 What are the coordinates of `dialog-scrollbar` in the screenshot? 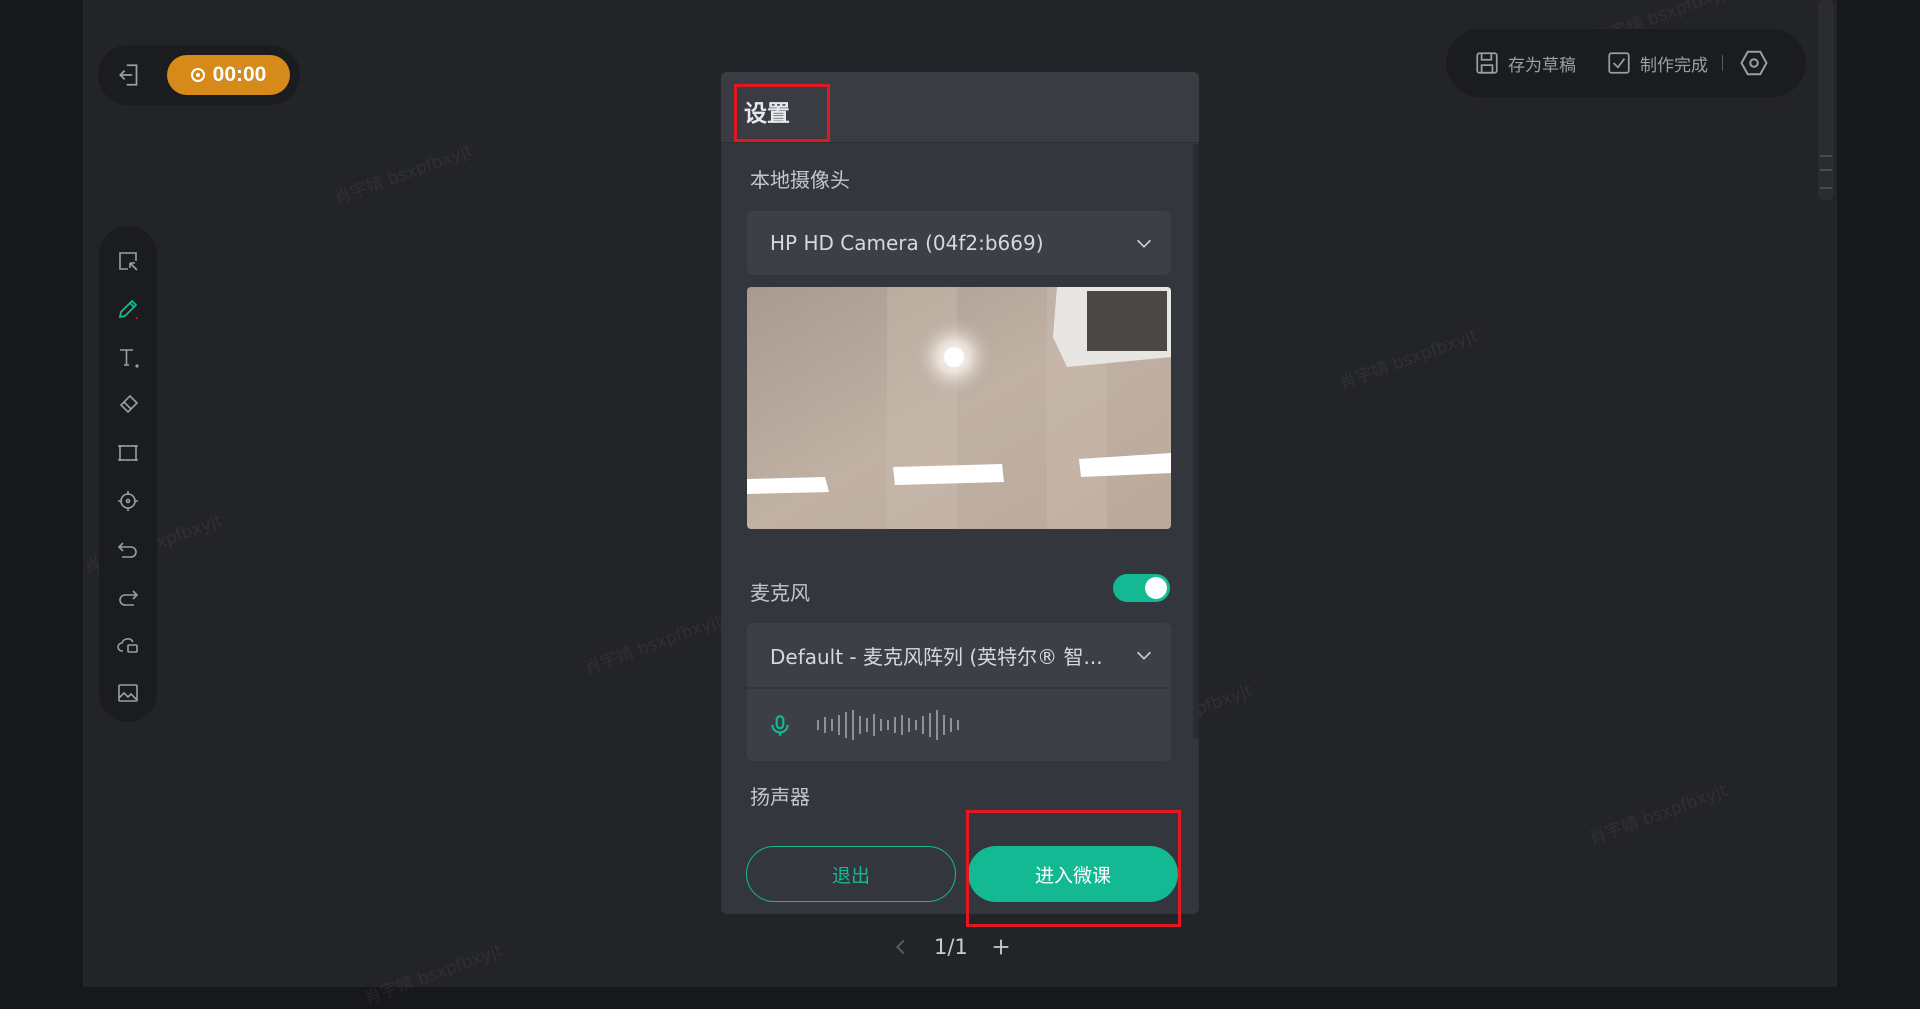 It's located at (1196, 441).